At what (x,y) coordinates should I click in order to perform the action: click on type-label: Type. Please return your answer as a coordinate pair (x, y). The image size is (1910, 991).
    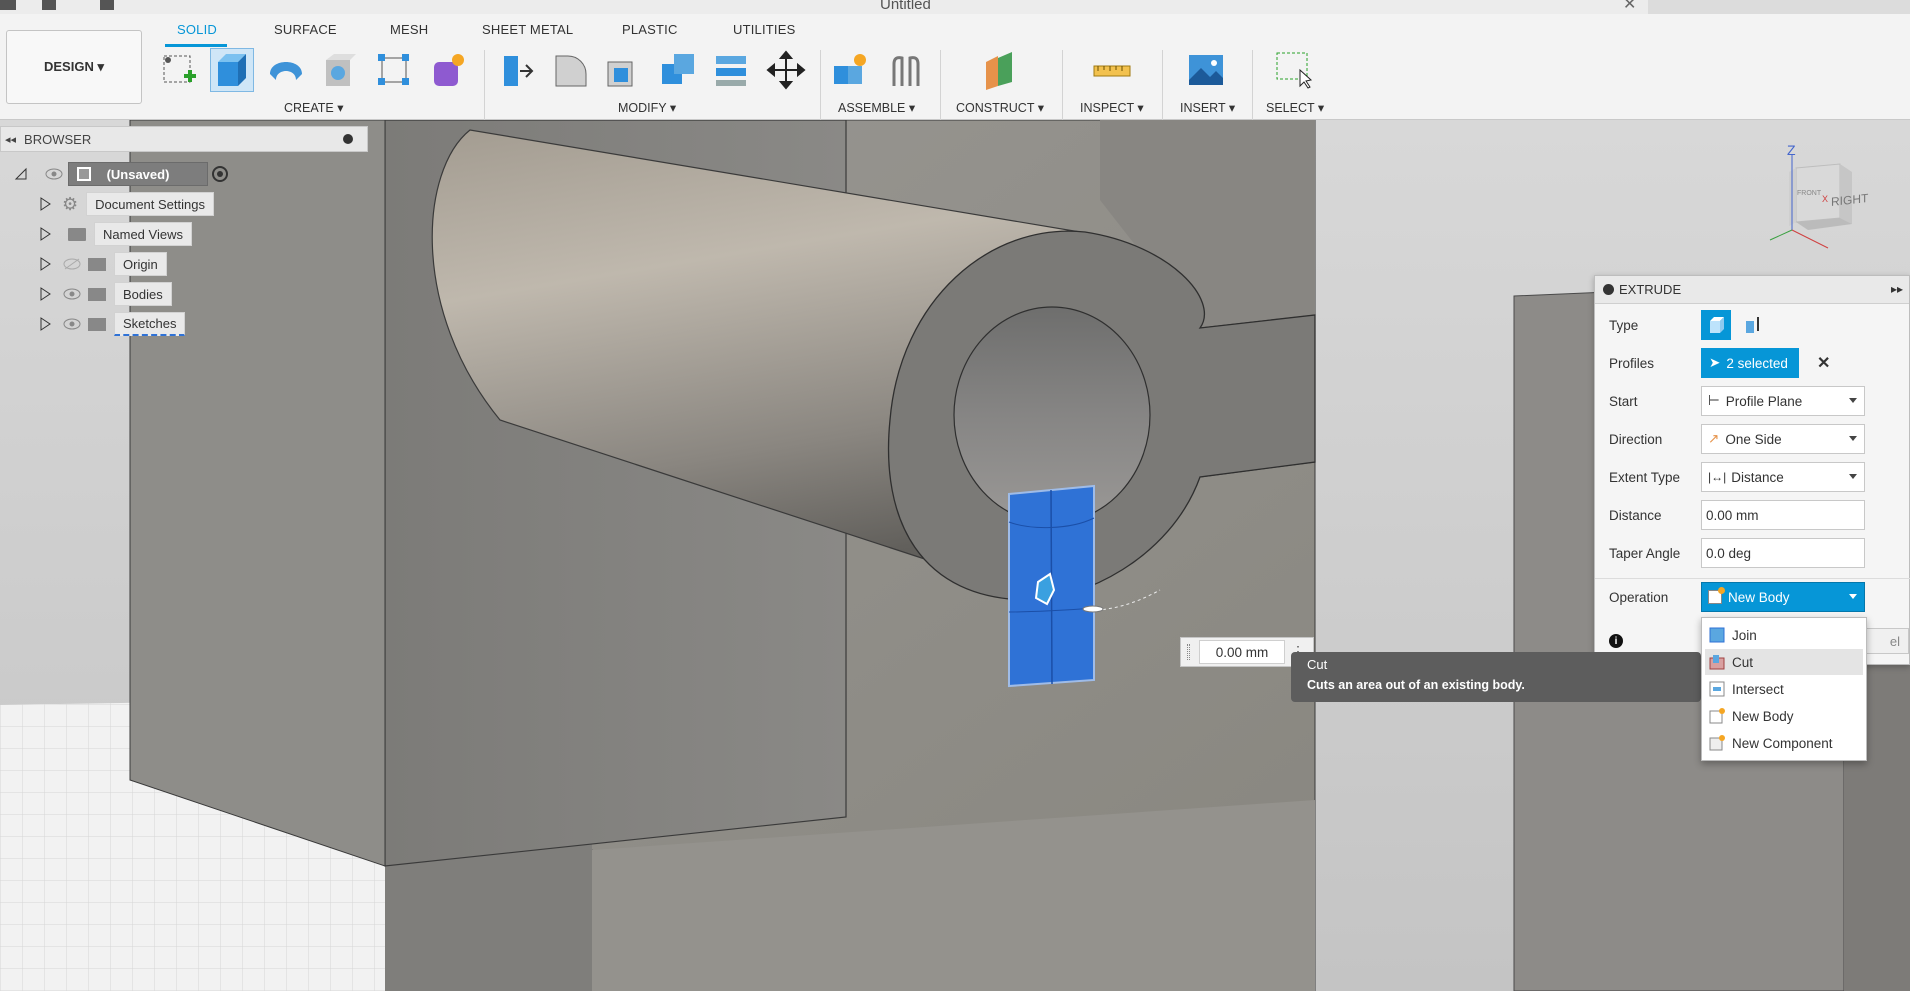
    Looking at the image, I should click on (1624, 325).